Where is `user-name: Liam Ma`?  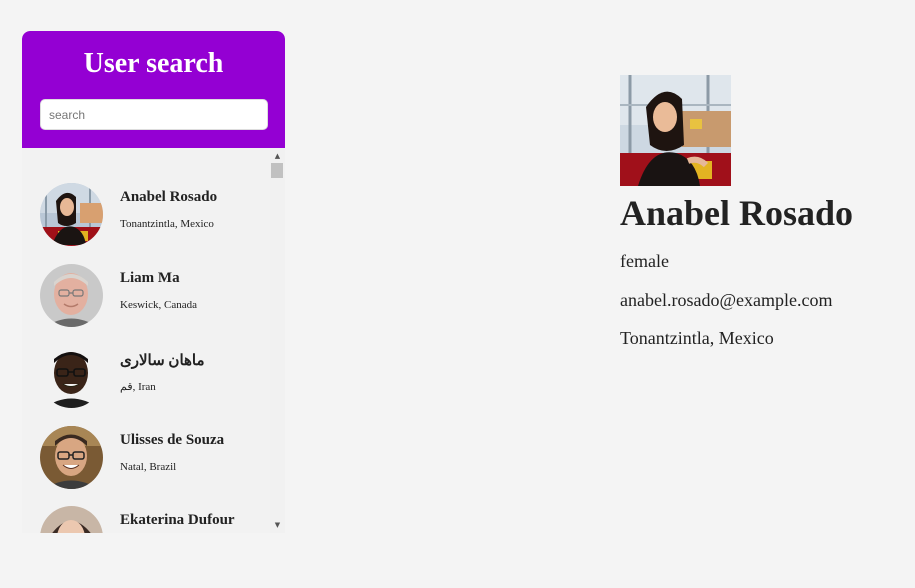
user-name: Liam Ma is located at coordinates (150, 278).